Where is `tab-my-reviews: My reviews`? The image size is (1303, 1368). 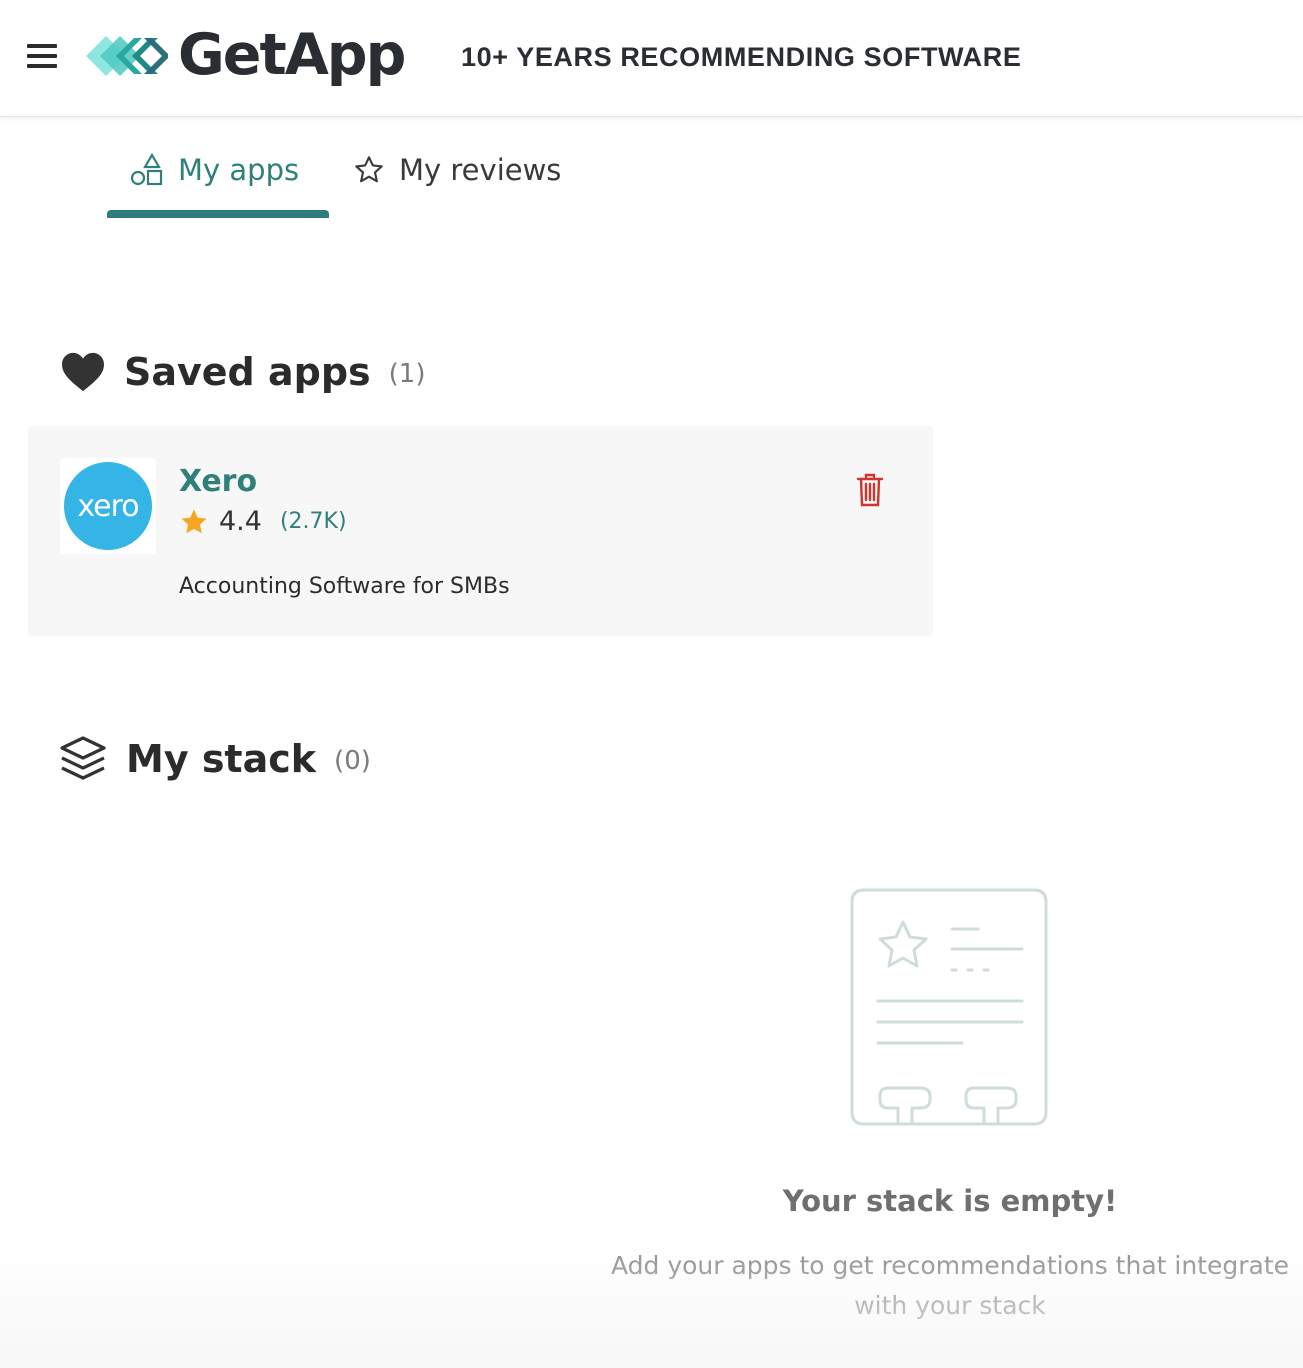 tab-my-reviews: My reviews is located at coordinates (457, 170).